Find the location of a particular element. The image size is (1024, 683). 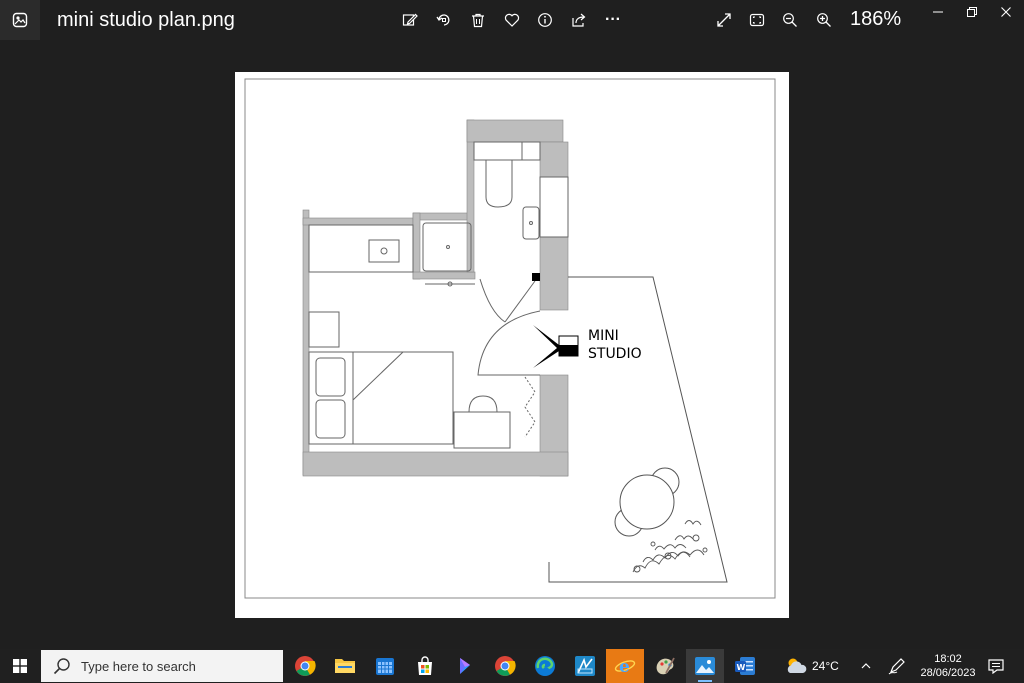

share-icon is located at coordinates (579, 20).